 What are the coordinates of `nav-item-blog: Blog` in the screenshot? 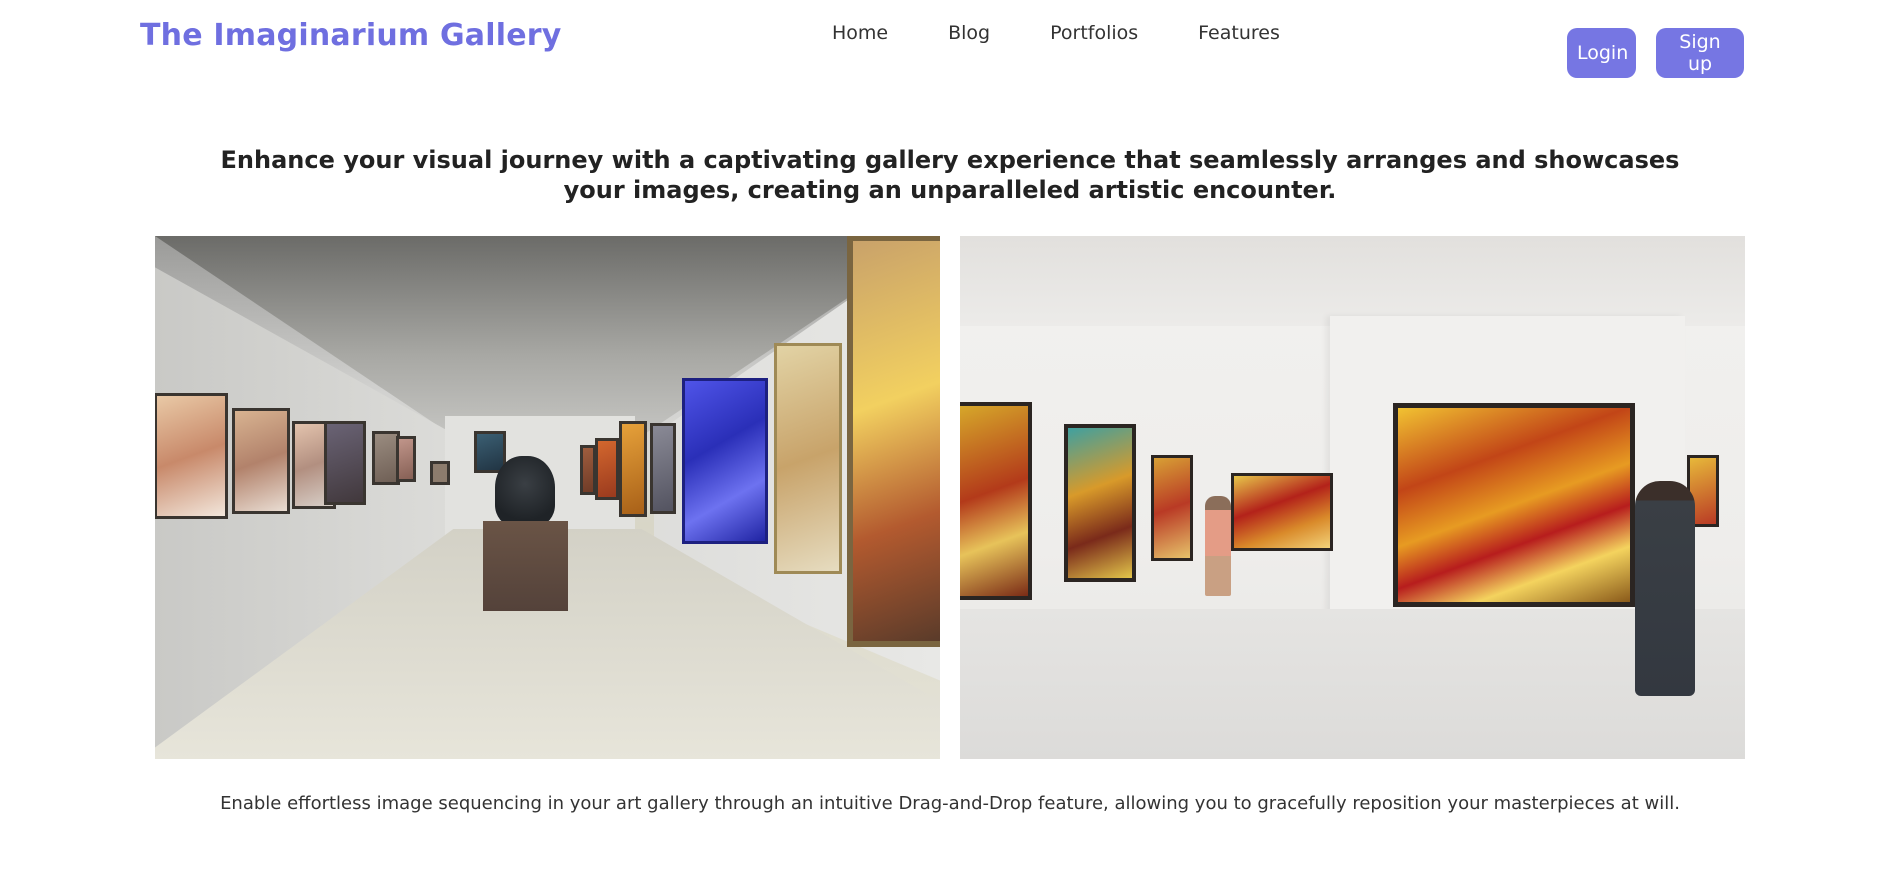 It's located at (969, 33).